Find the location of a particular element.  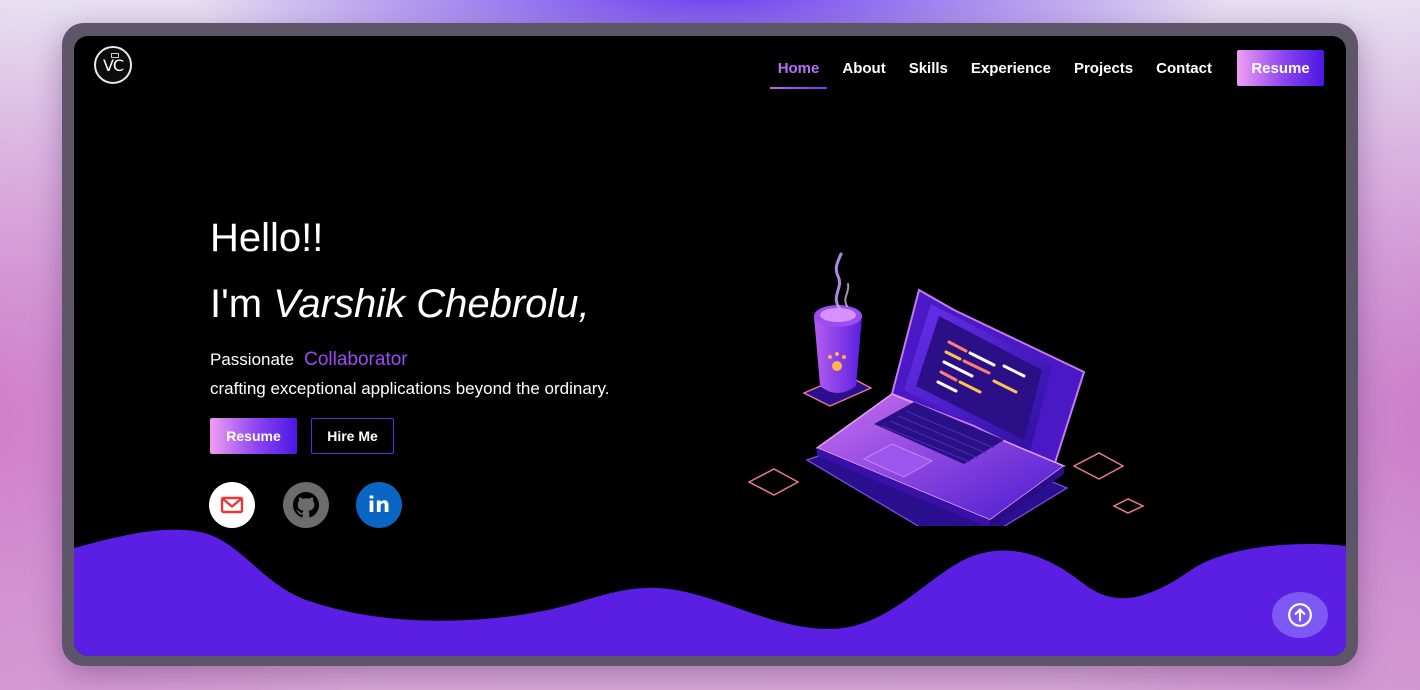

hero-role: Collaborator is located at coordinates (356, 359).